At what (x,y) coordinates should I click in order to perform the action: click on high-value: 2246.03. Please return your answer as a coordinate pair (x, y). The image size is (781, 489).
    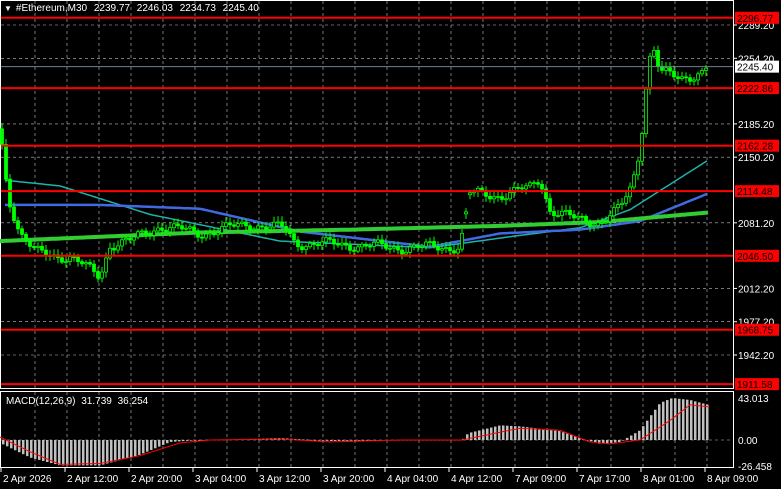
    Looking at the image, I should click on (154, 8).